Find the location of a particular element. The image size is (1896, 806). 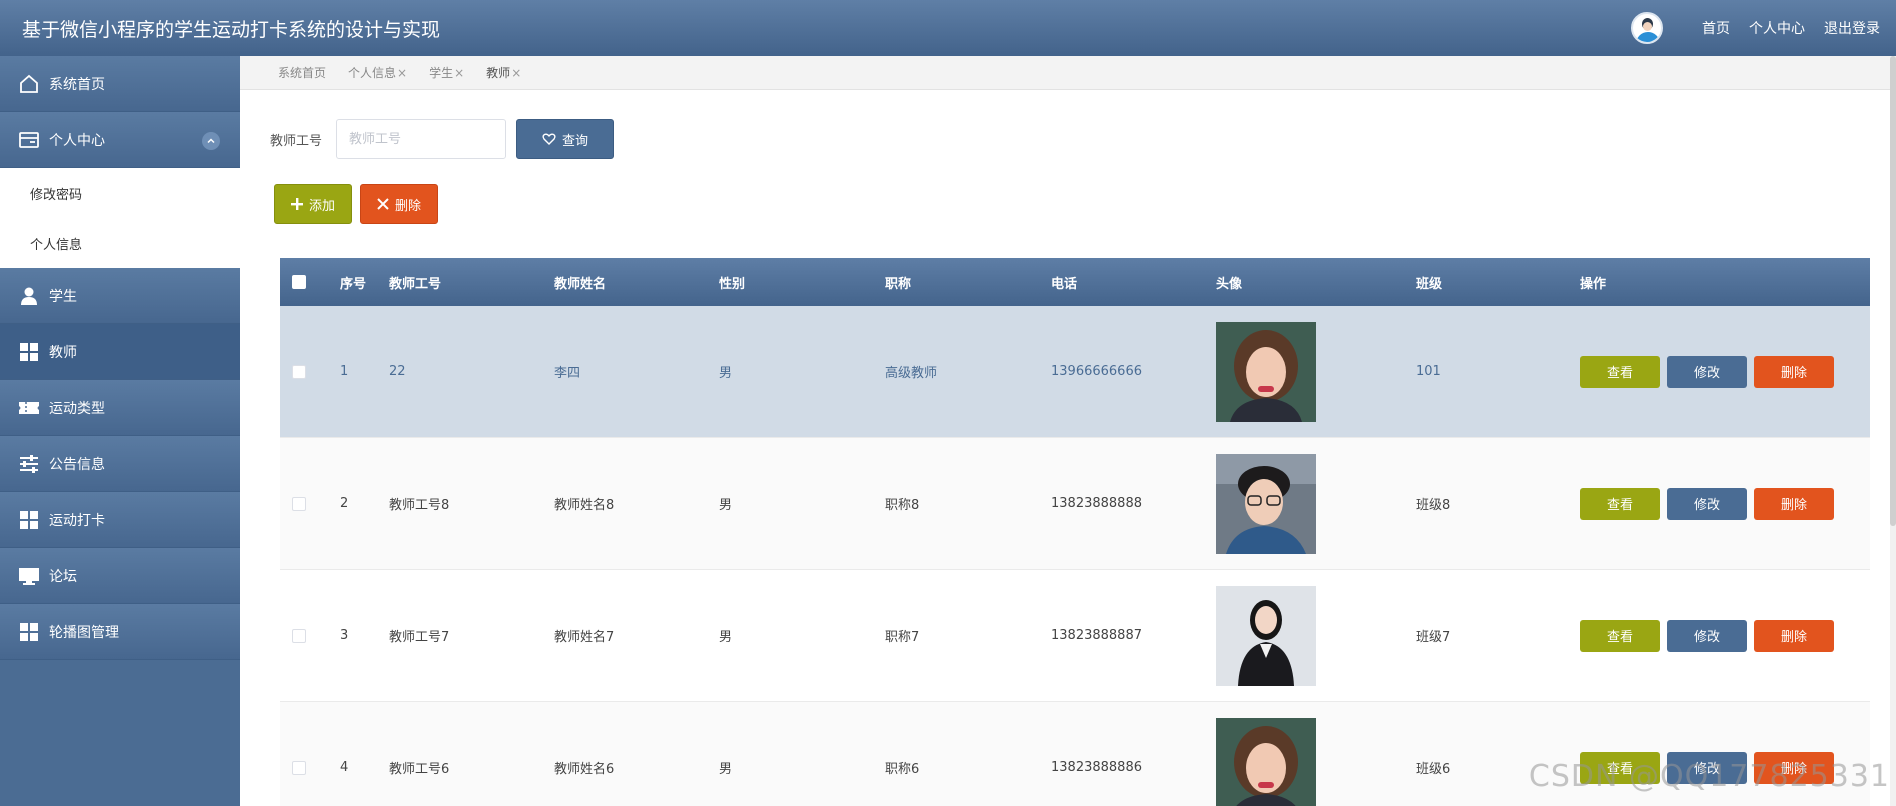

sidebar-item-label: 教师 is located at coordinates (63, 352).